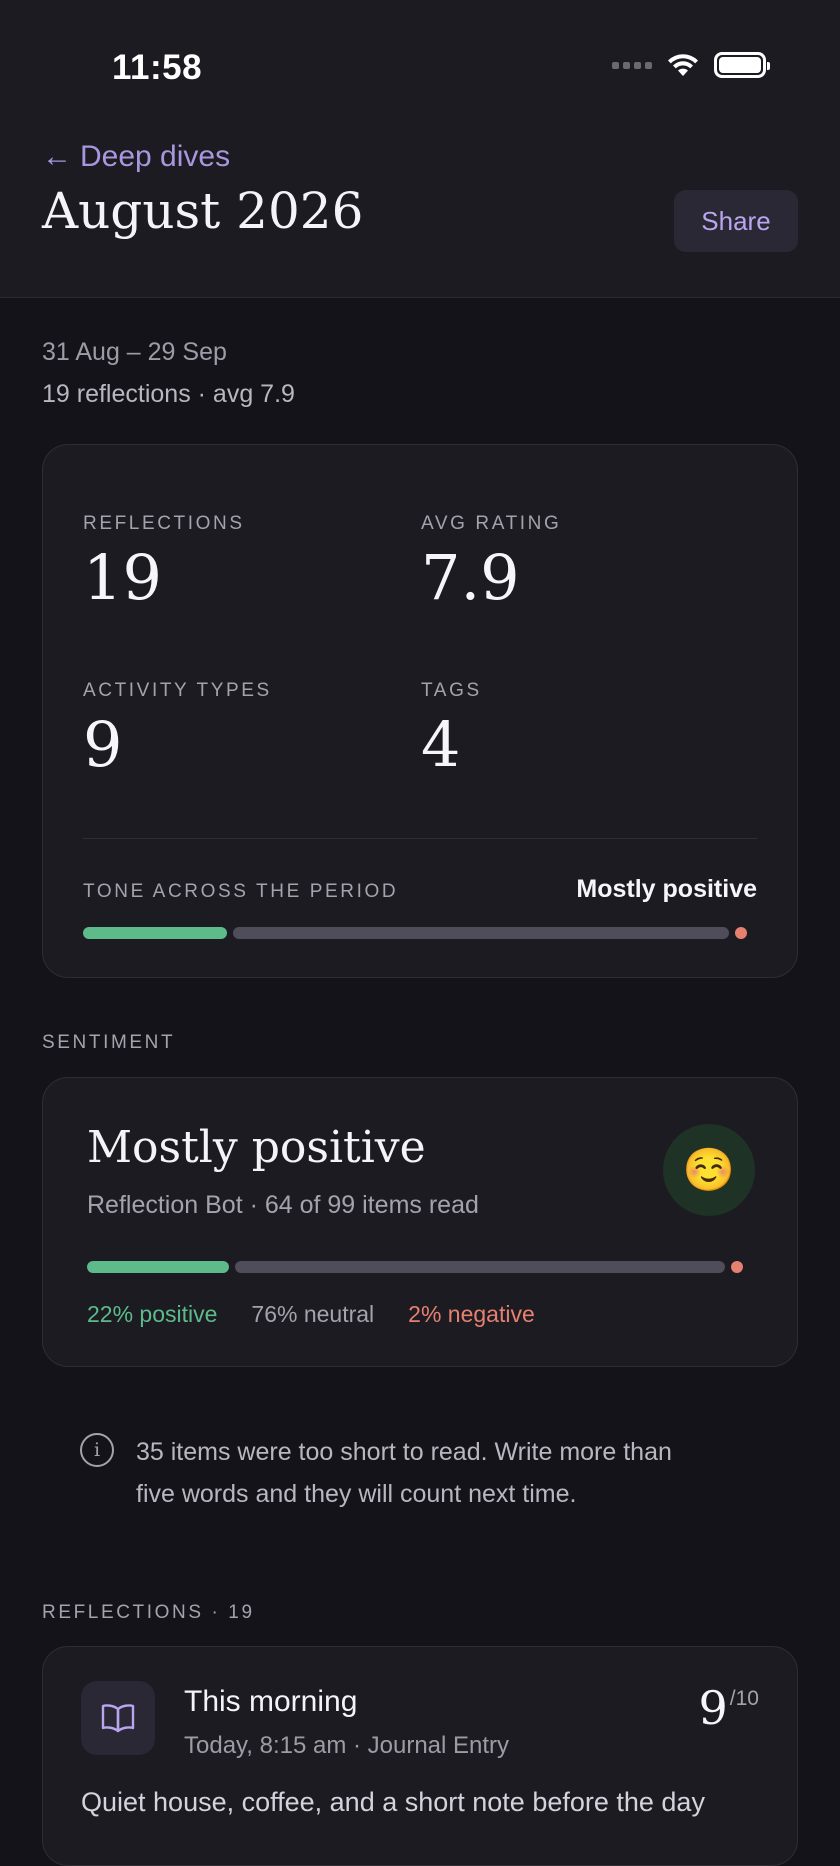  What do you see at coordinates (683, 65) in the screenshot?
I see `wifi-icon` at bounding box center [683, 65].